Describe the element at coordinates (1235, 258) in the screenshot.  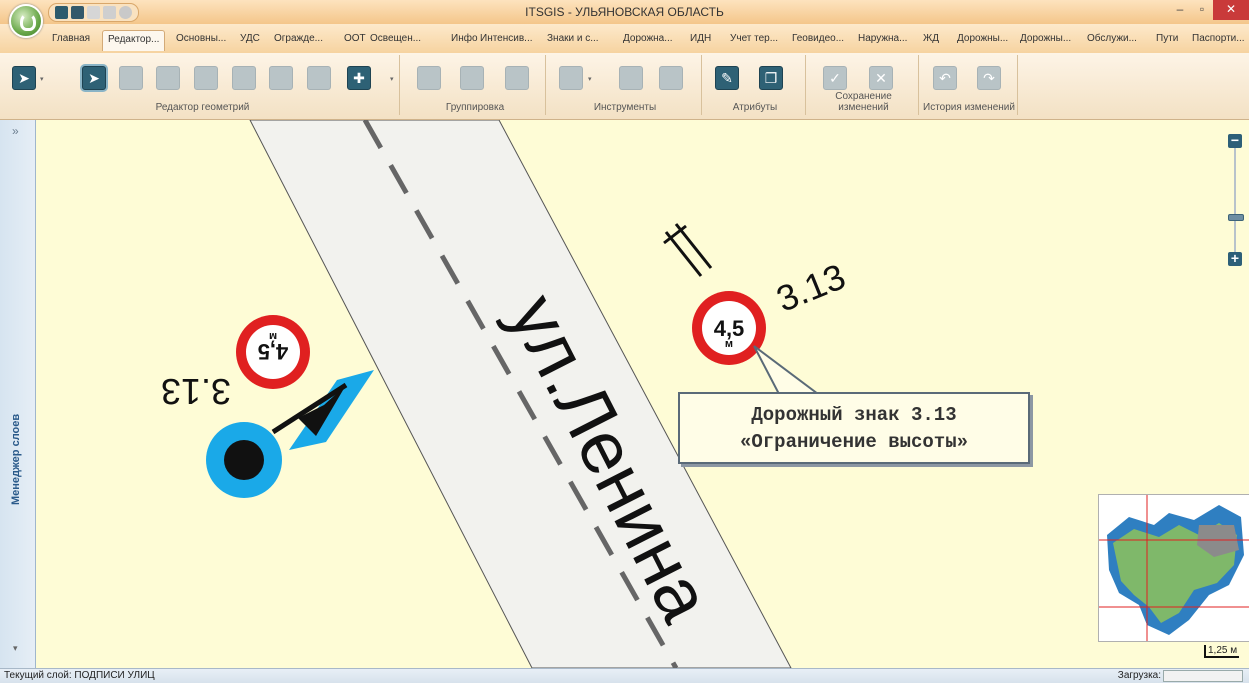
I see `zoom-in-button: +` at that location.